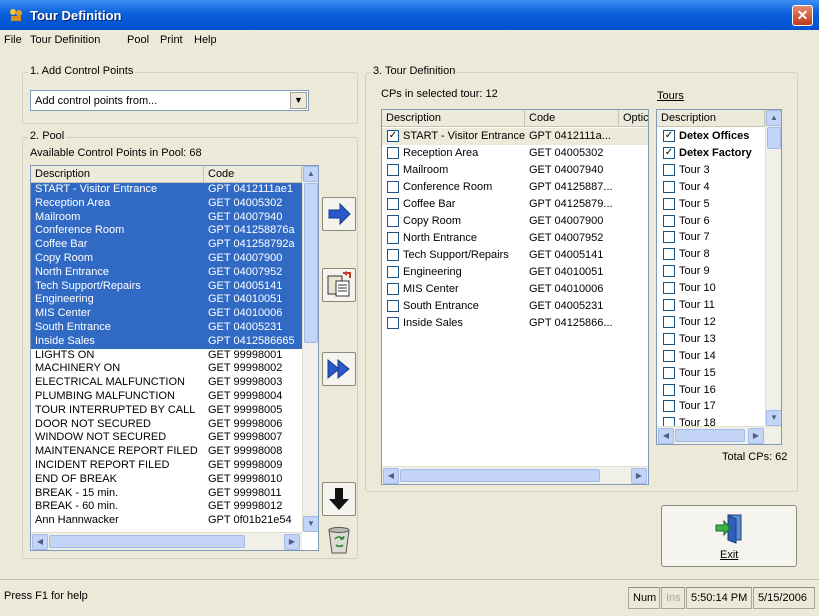  What do you see at coordinates (729, 536) in the screenshot?
I see `exit-button: Exit` at bounding box center [729, 536].